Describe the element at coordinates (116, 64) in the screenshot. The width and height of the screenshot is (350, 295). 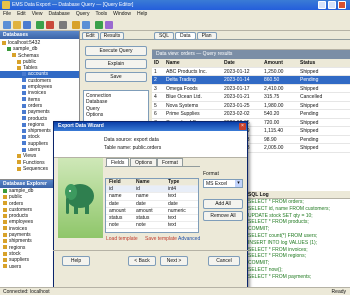
I see `explain-button: Explain` at that location.